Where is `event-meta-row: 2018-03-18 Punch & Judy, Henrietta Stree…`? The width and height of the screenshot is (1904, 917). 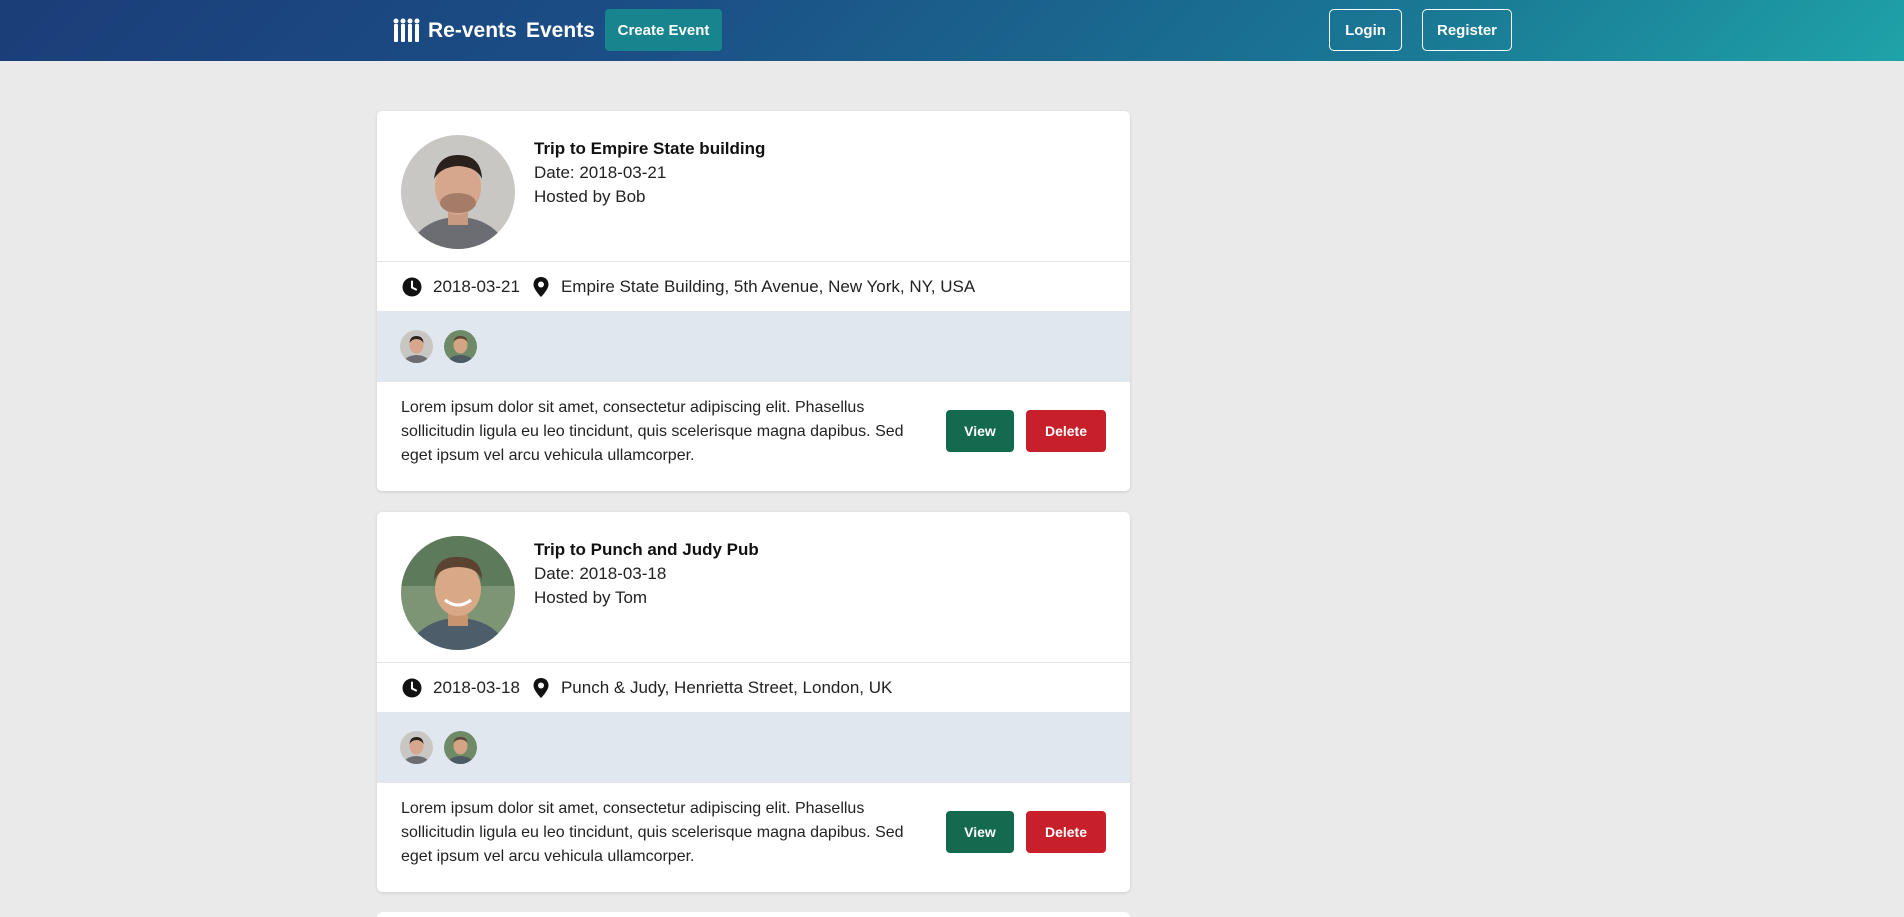
event-meta-row: 2018-03-18 Punch & Judy, Henrietta Stree… is located at coordinates (753, 687).